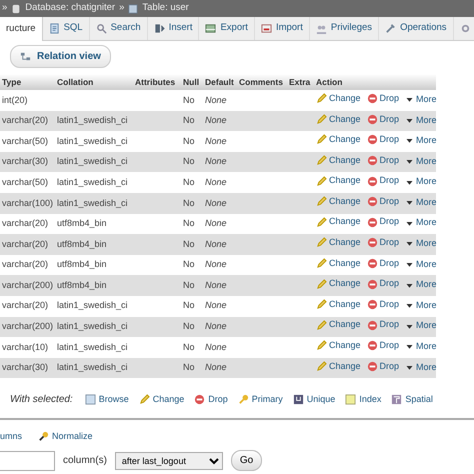  What do you see at coordinates (409, 243) in the screenshot?
I see `caret-icon` at bounding box center [409, 243].